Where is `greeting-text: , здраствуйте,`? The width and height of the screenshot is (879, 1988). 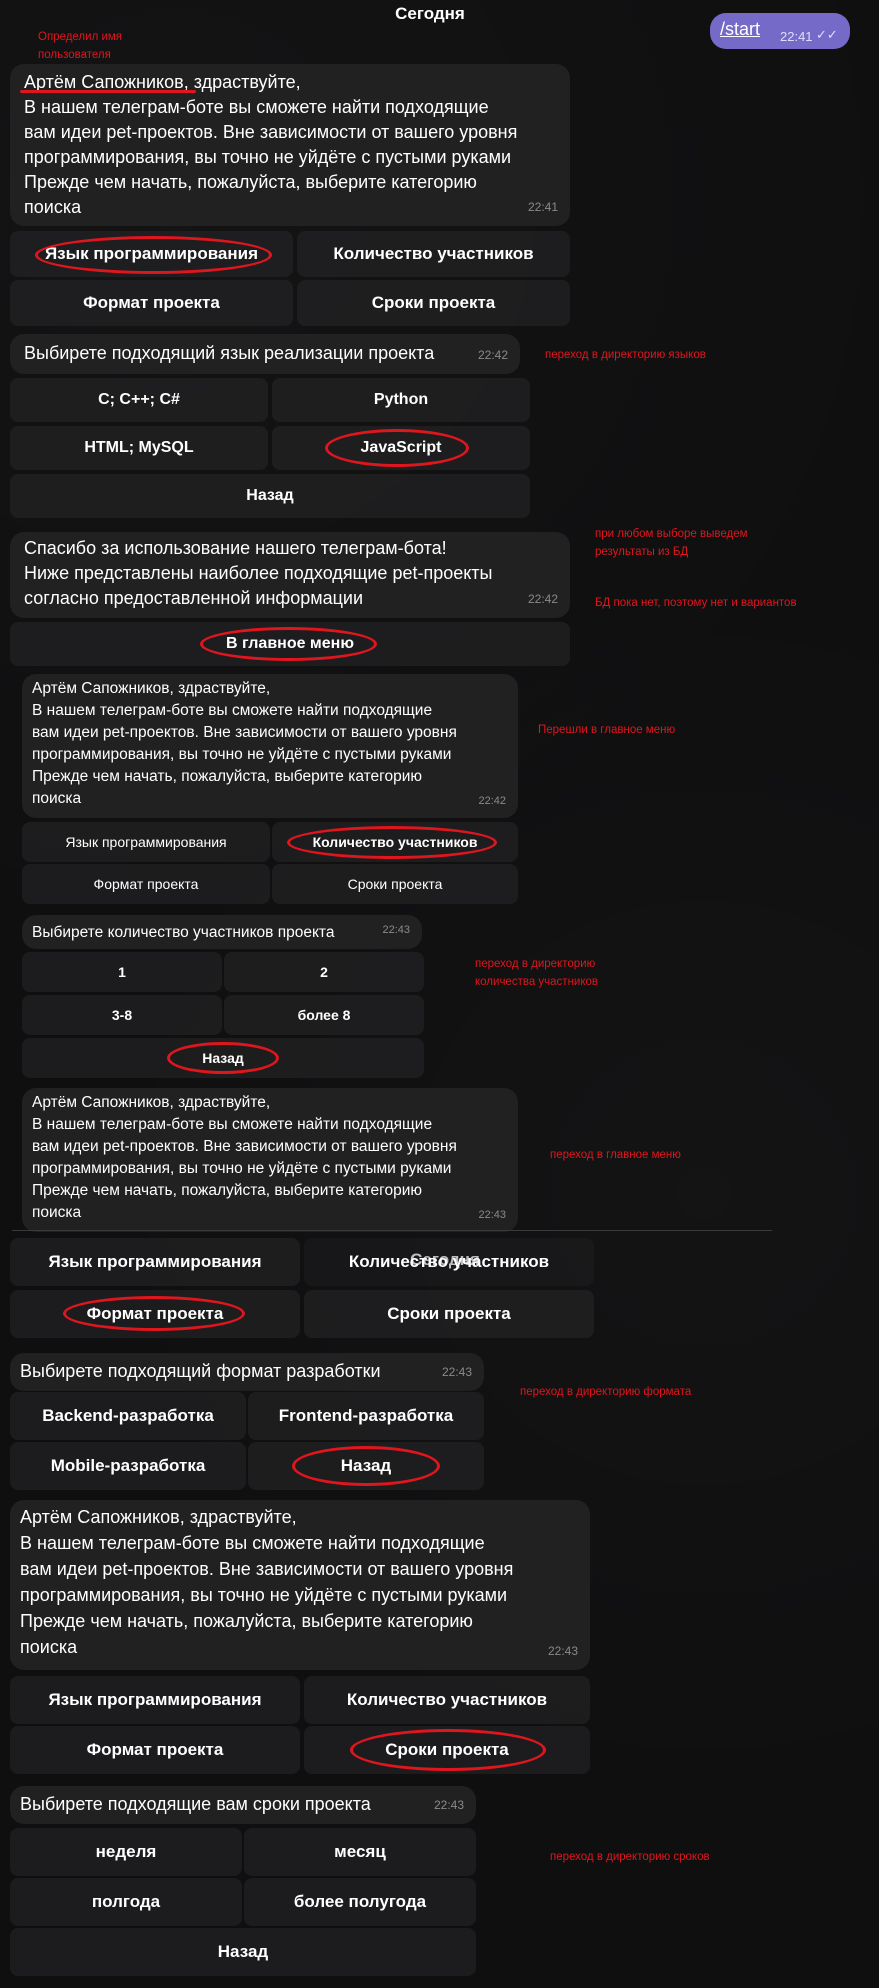
greeting-text: , здраствуйте, is located at coordinates (242, 82).